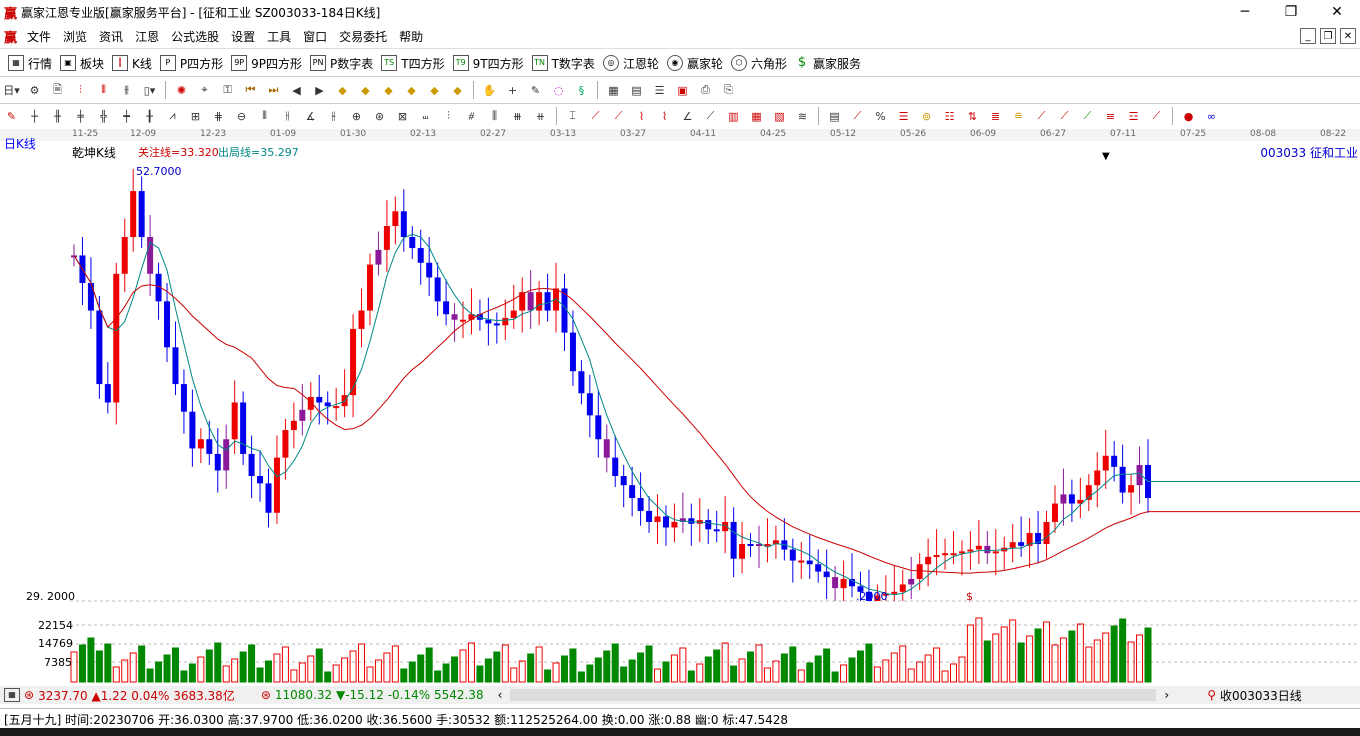 The image size is (1360, 736). I want to click on menu-settings: 设置, so click(243, 36).